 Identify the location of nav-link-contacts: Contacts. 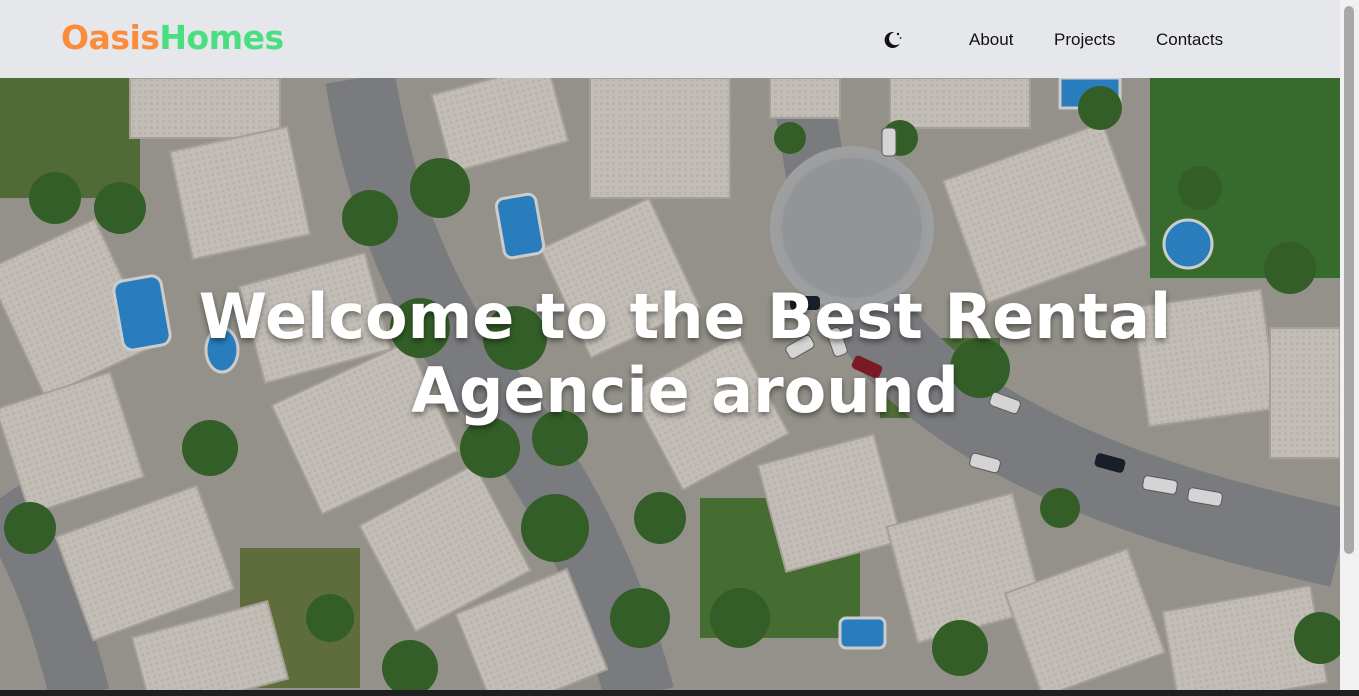
(1189, 40).